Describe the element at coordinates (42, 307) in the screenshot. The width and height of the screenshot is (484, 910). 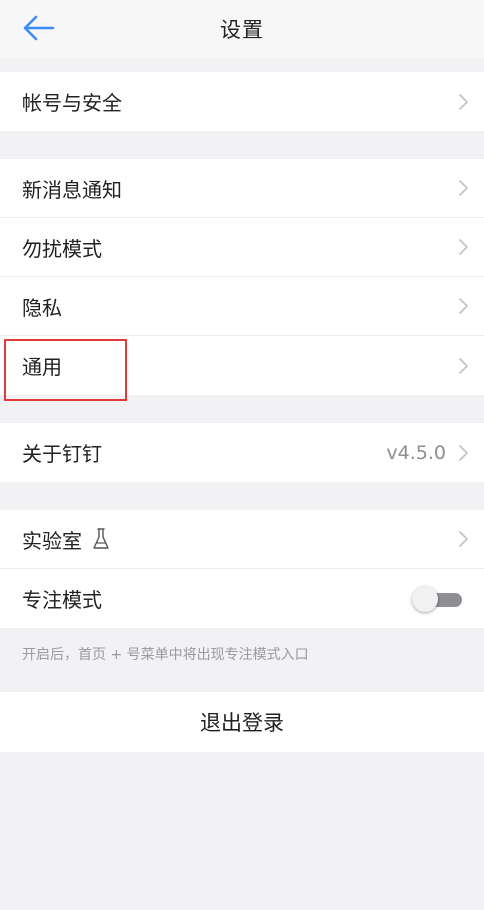
I see `row-label: 隐私` at that location.